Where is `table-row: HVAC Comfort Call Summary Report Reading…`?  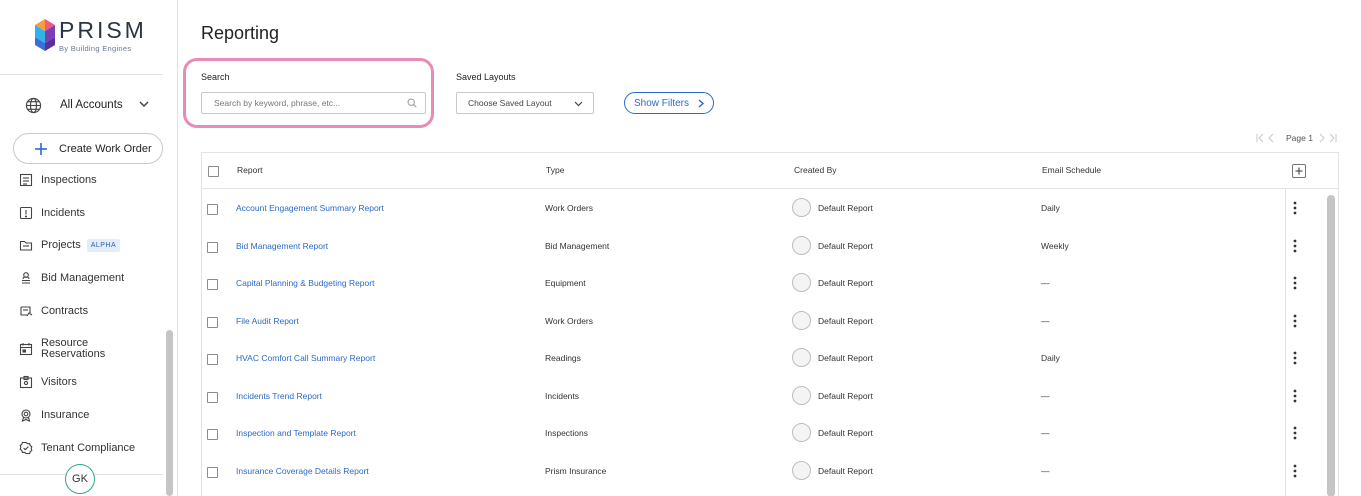 table-row: HVAC Comfort Call Summary Report Reading… is located at coordinates (749, 357).